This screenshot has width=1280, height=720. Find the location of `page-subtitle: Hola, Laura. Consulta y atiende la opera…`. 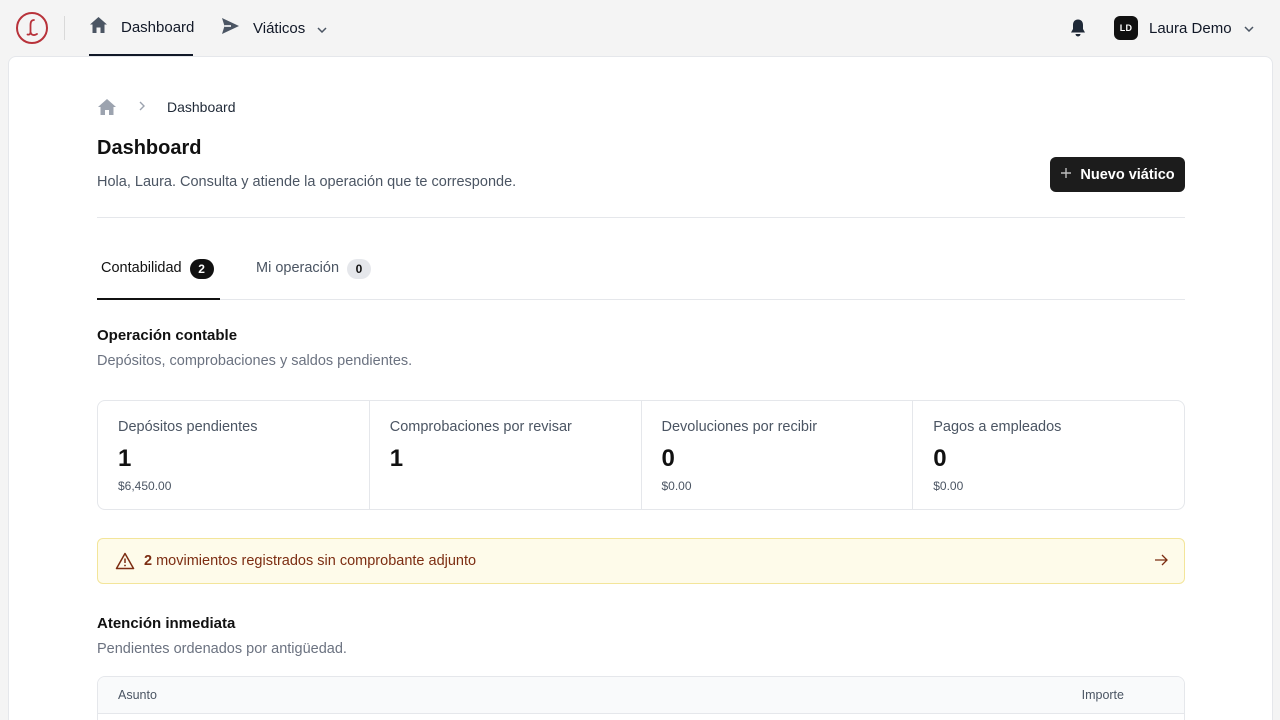

page-subtitle: Hola, Laura. Consulta y atiende la opera… is located at coordinates (307, 182).